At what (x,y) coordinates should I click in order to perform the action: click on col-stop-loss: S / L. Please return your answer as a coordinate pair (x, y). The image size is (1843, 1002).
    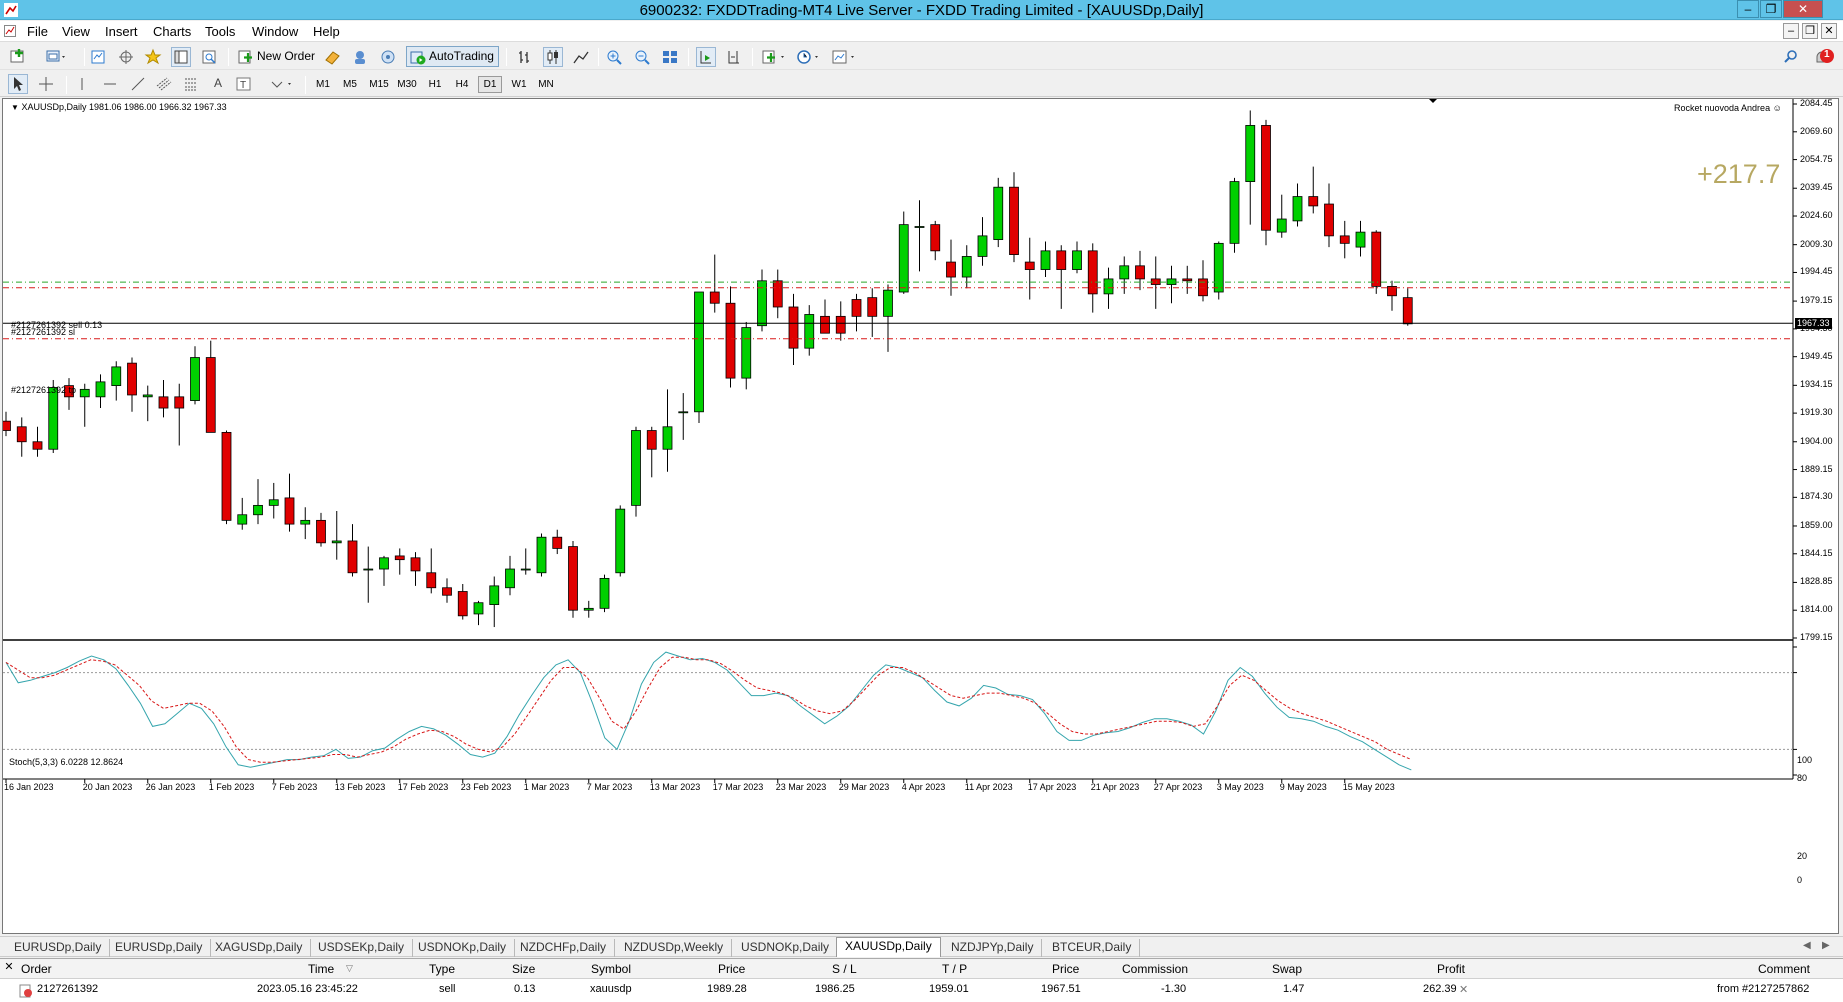
    Looking at the image, I should click on (844, 969).